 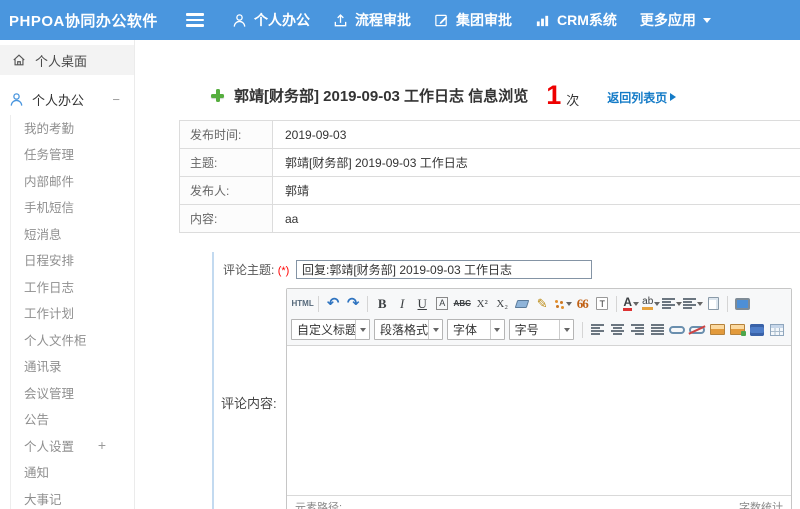 I want to click on align-center-button, so click(x=617, y=330).